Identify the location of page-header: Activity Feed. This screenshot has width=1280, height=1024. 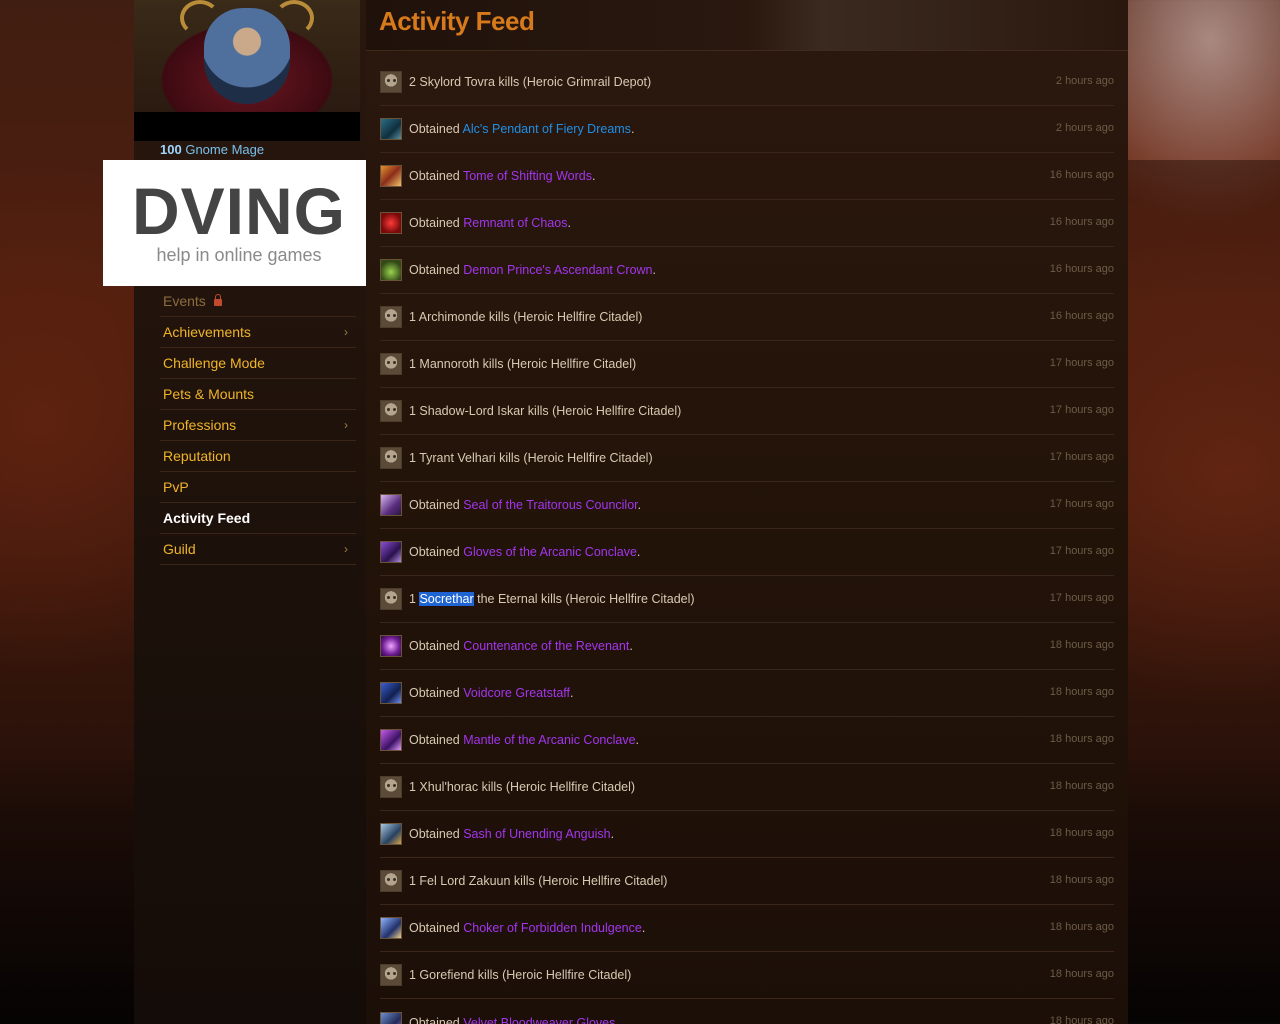
(747, 25).